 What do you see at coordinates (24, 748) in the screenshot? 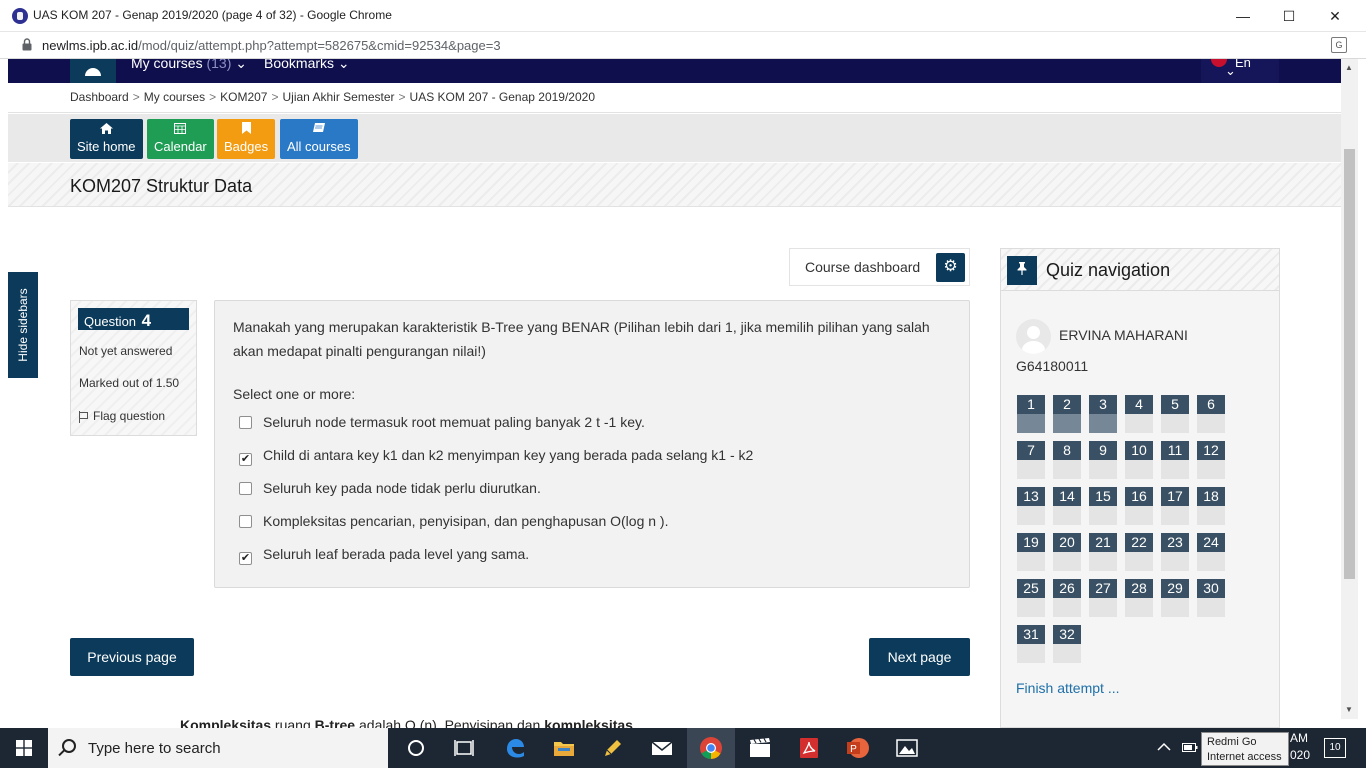
I see `windows-start-button` at bounding box center [24, 748].